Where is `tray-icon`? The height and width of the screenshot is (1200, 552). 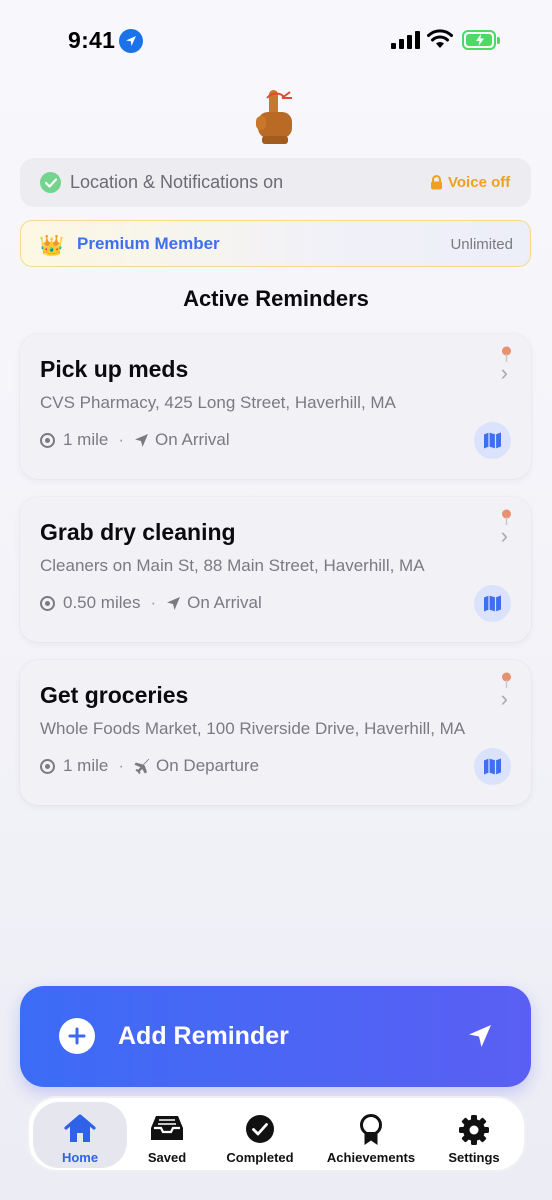
tray-icon is located at coordinates (167, 1128).